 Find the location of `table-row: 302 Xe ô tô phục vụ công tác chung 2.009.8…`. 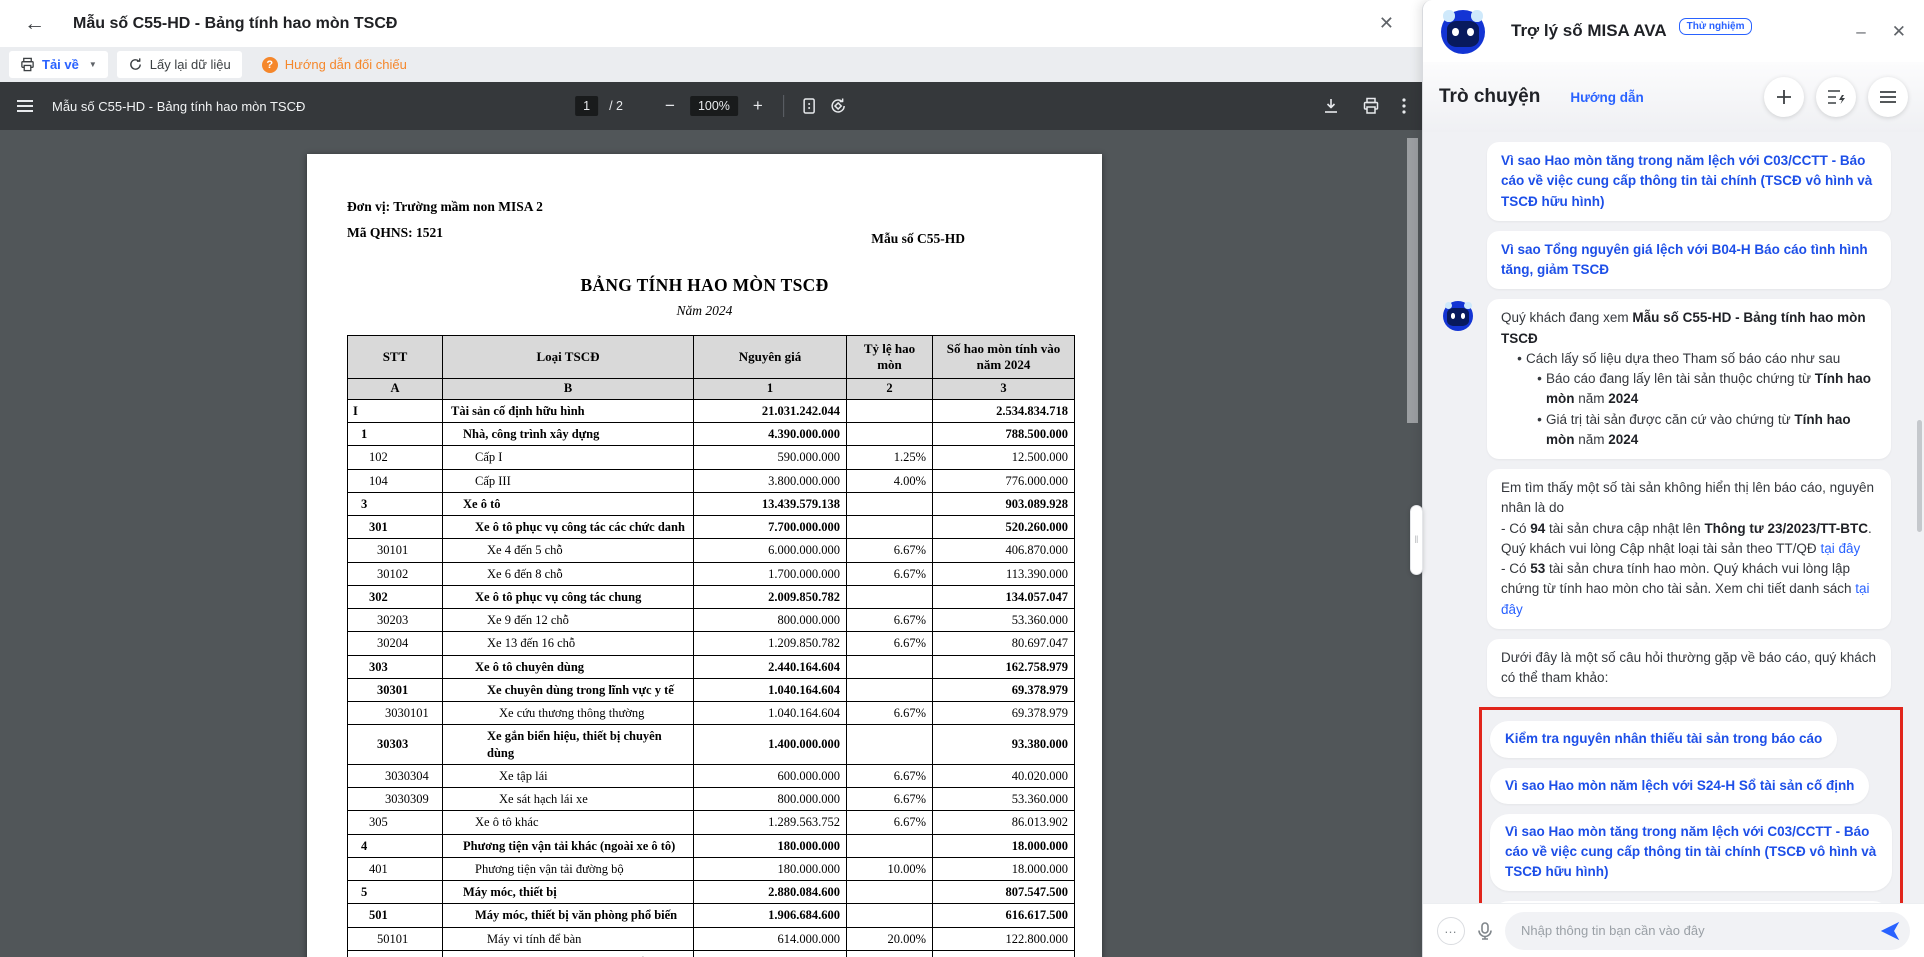

table-row: 302 Xe ô tô phục vụ công tác chung 2.009.8… is located at coordinates (711, 597).